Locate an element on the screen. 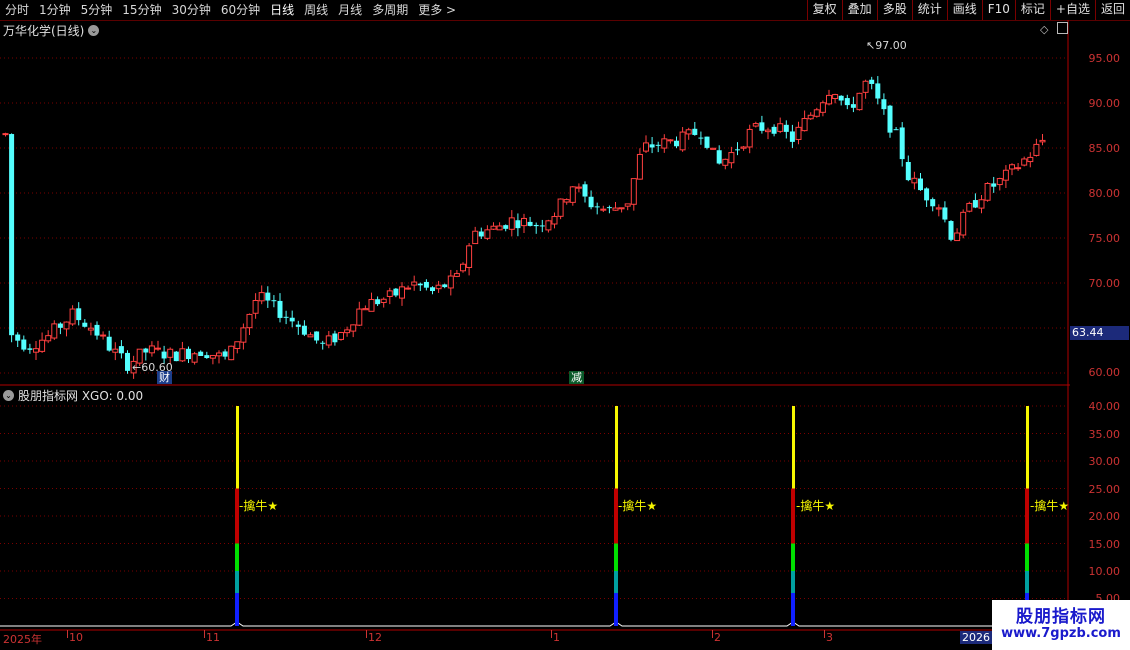  date-axis-label: 3 is located at coordinates (829, 637).